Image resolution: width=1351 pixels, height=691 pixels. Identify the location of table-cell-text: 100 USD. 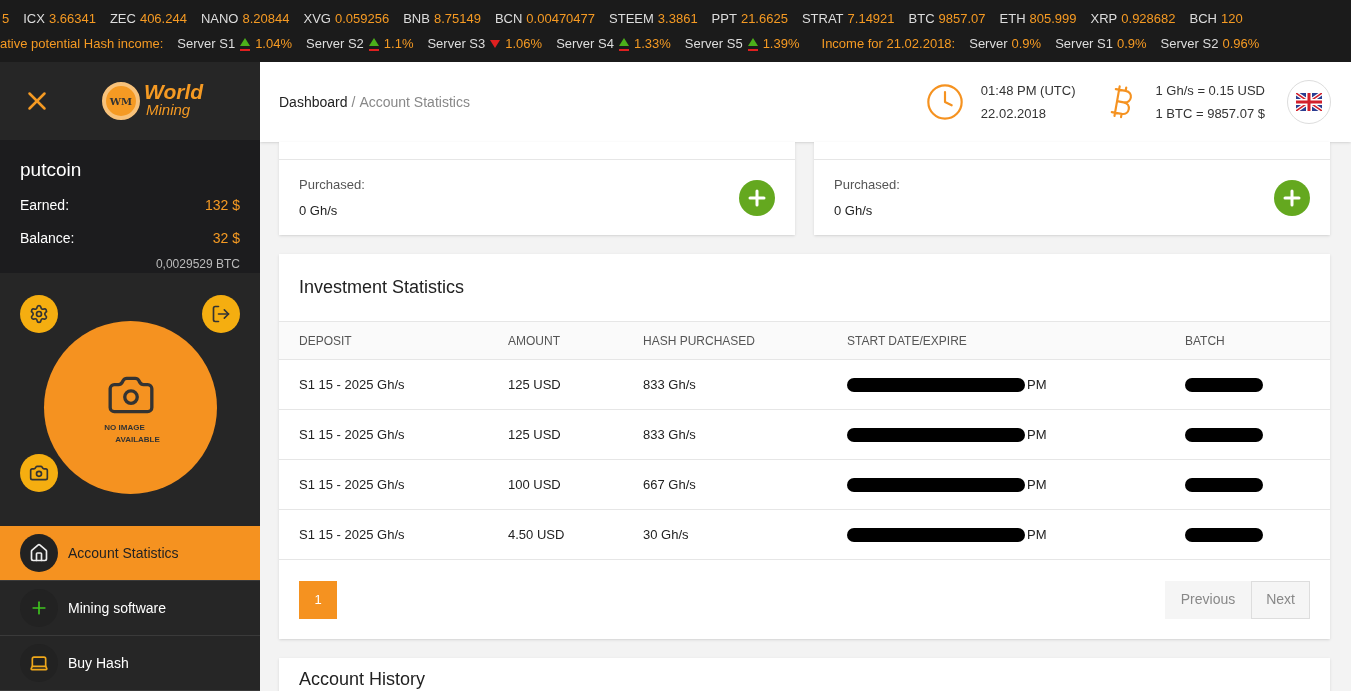
(535, 484).